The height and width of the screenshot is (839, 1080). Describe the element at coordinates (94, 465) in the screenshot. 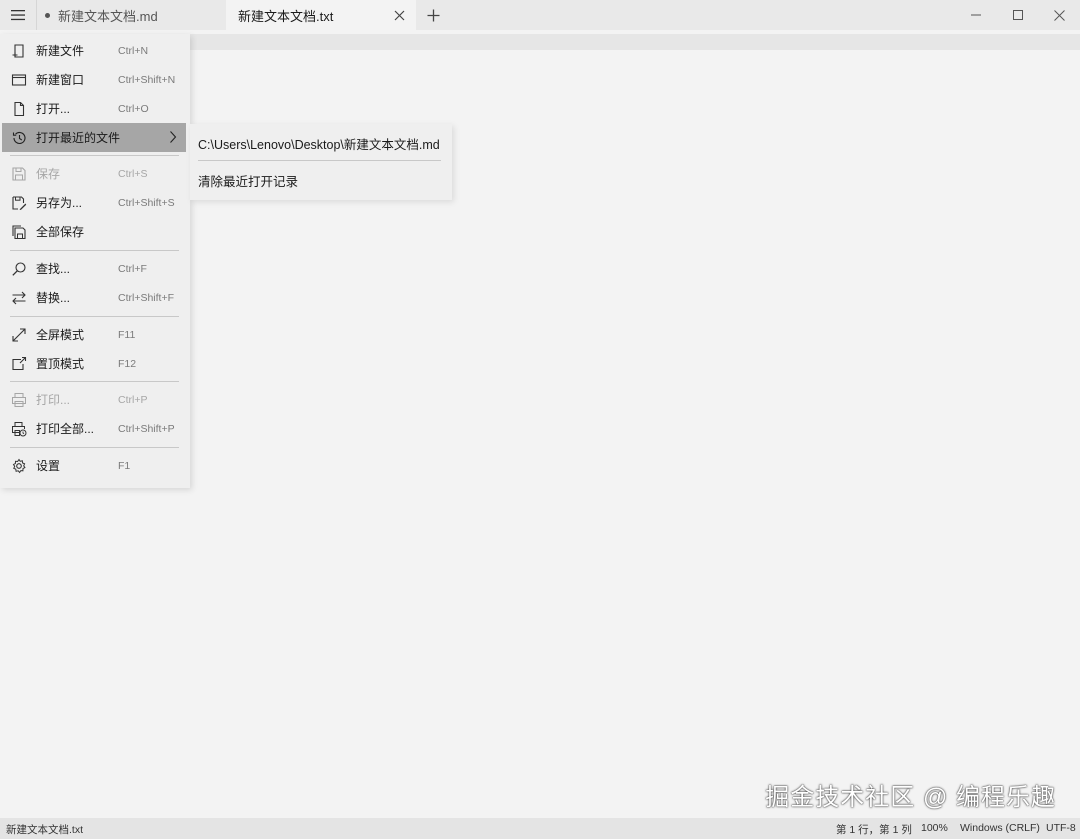

I see `menu-item-settings: 设置 F1` at that location.